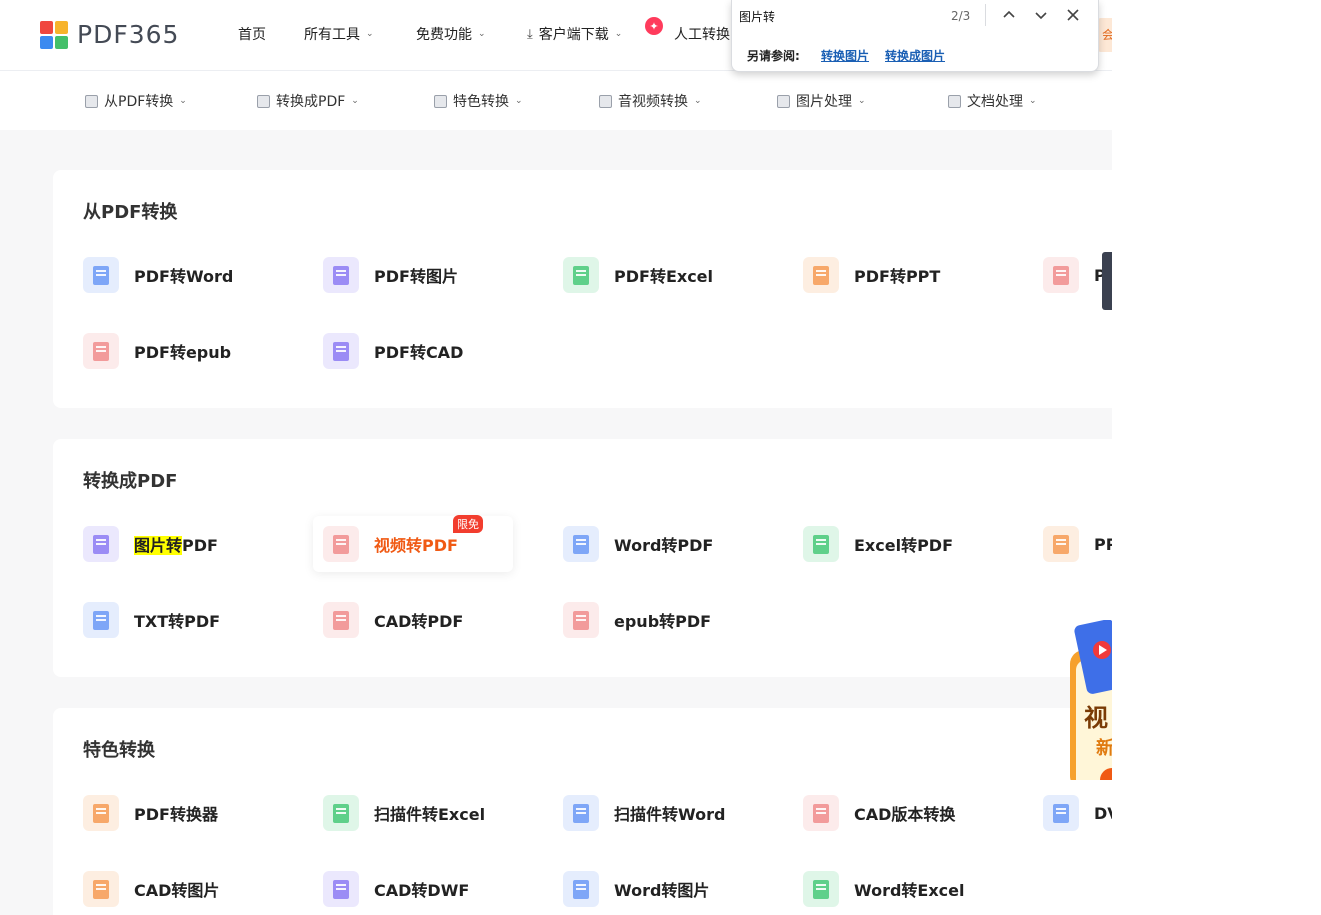 This screenshot has width=1321, height=915. I want to click on tool-scan-to-word: 扫描件转Word, so click(663, 813).